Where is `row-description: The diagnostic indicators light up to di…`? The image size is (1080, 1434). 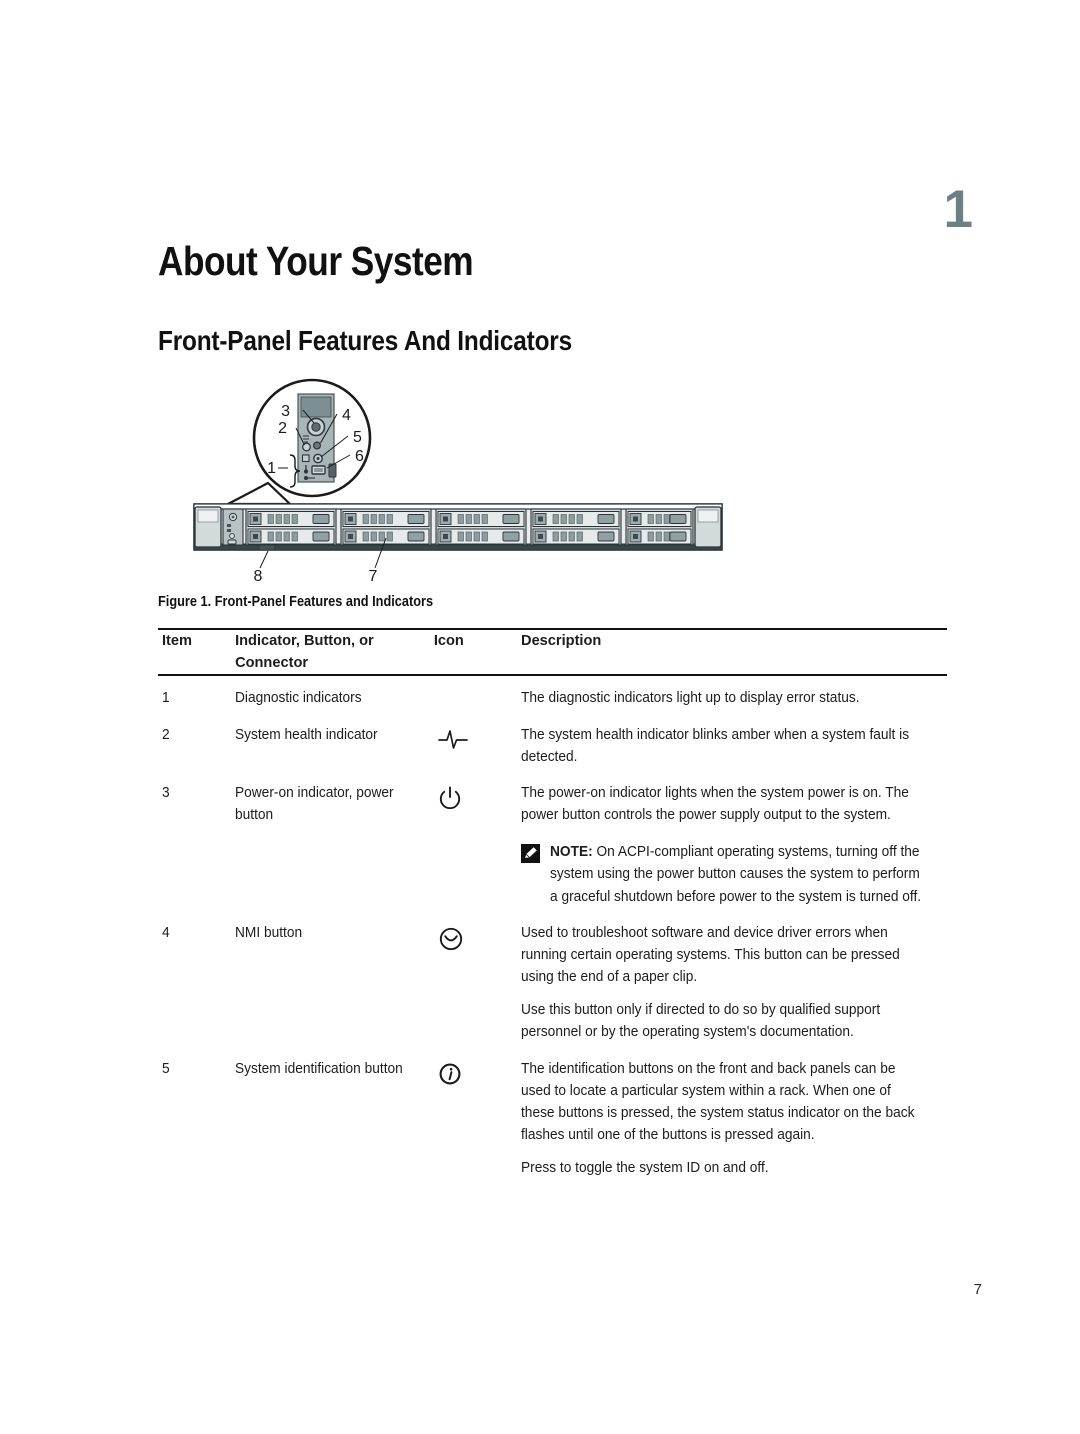 row-description: The diagnostic indicators light up to di… is located at coordinates (690, 698).